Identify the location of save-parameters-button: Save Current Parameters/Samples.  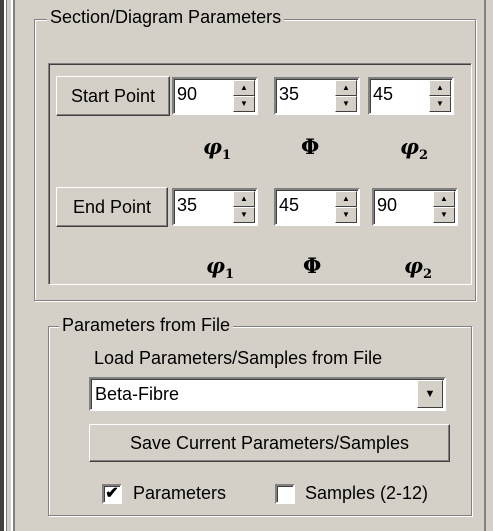
(269, 443).